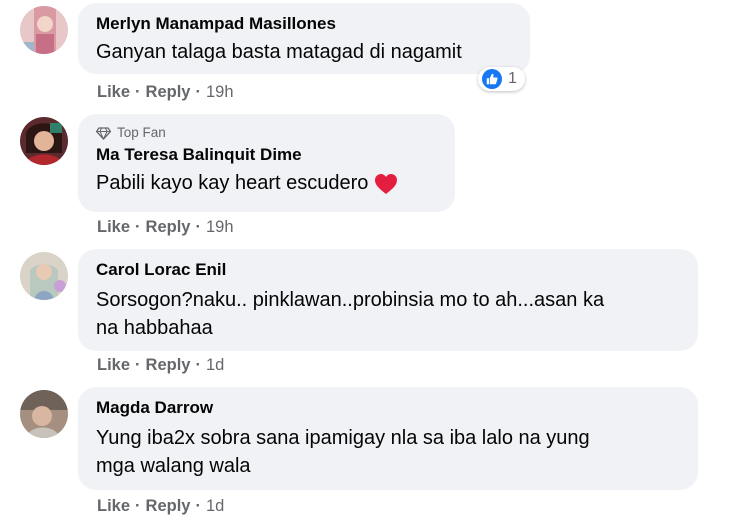 This screenshot has width=750, height=528. What do you see at coordinates (232, 183) in the screenshot?
I see `comment-text: Pabili kayo kay heart escudero` at bounding box center [232, 183].